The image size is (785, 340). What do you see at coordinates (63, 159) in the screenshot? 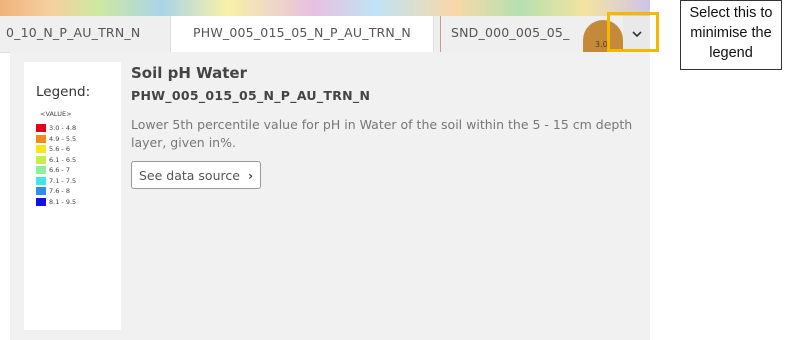
I see `legend-item-label: 6.1 - 6.5` at bounding box center [63, 159].